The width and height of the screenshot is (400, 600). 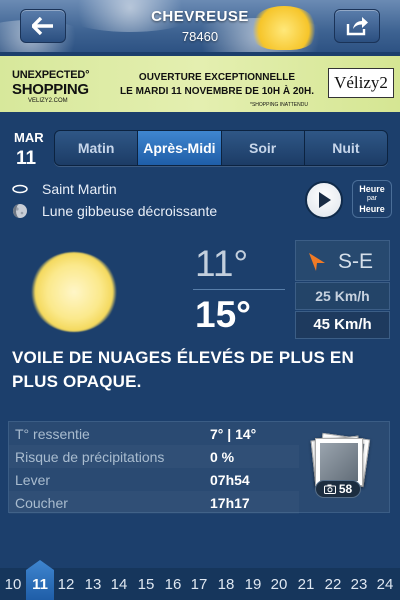 I want to click on sun-weather-icon, so click(x=74, y=292).